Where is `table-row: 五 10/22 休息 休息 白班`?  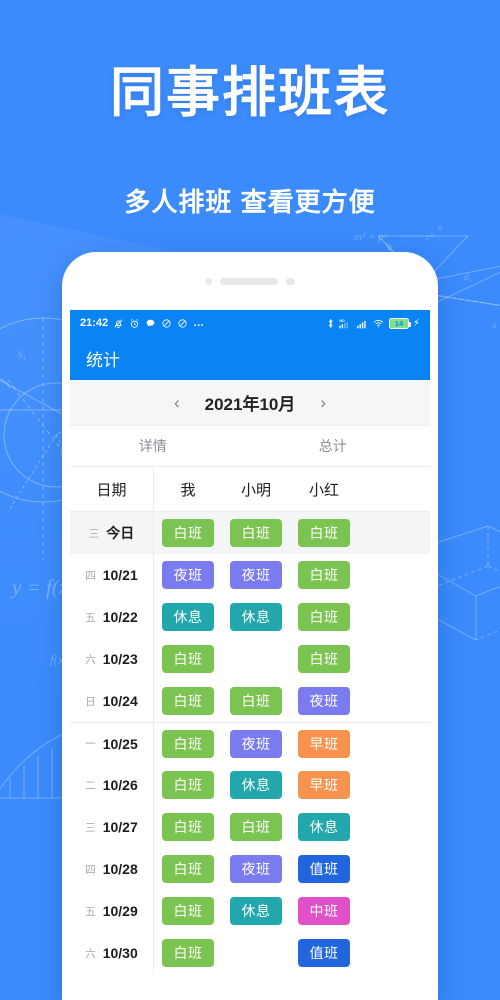
table-row: 五 10/22 休息 休息 白班 is located at coordinates (250, 617).